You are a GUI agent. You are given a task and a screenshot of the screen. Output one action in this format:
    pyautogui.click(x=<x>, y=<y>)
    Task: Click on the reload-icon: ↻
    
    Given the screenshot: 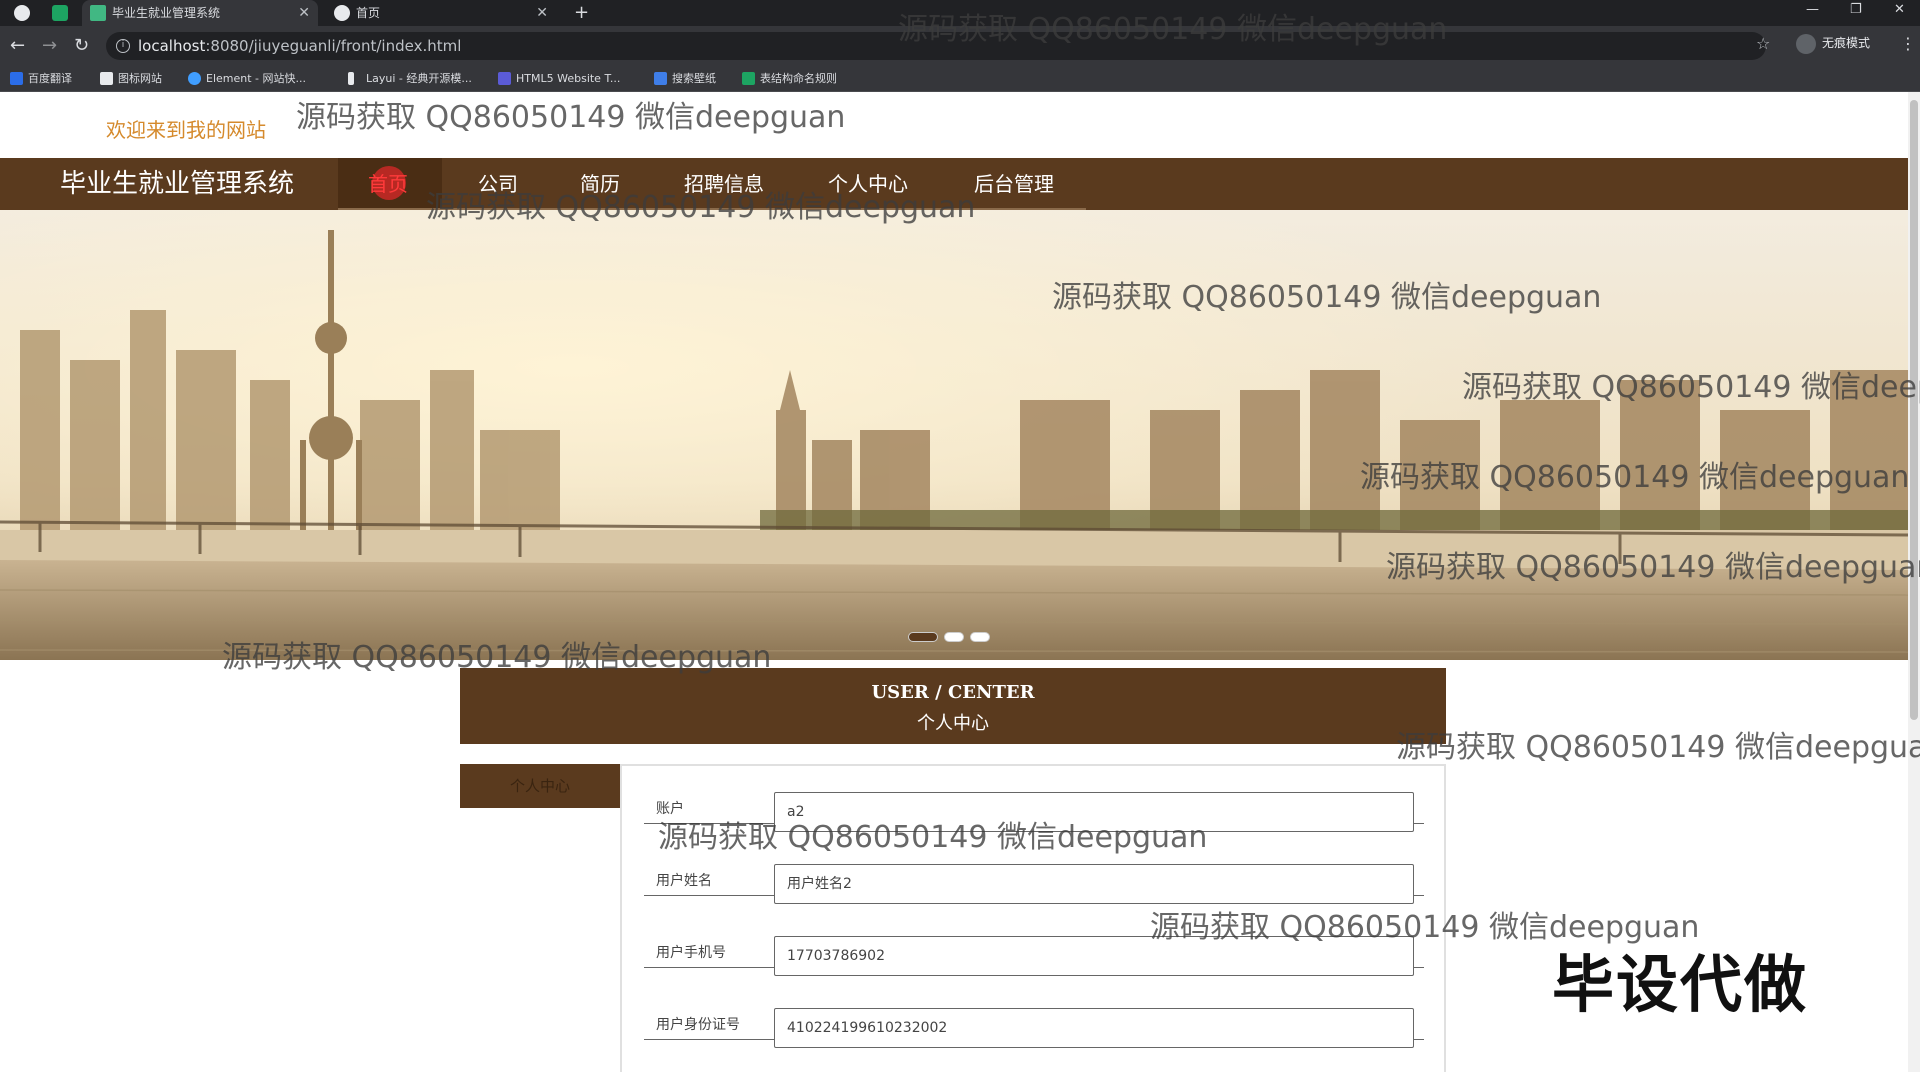 What is the action you would take?
    pyautogui.click(x=81, y=46)
    